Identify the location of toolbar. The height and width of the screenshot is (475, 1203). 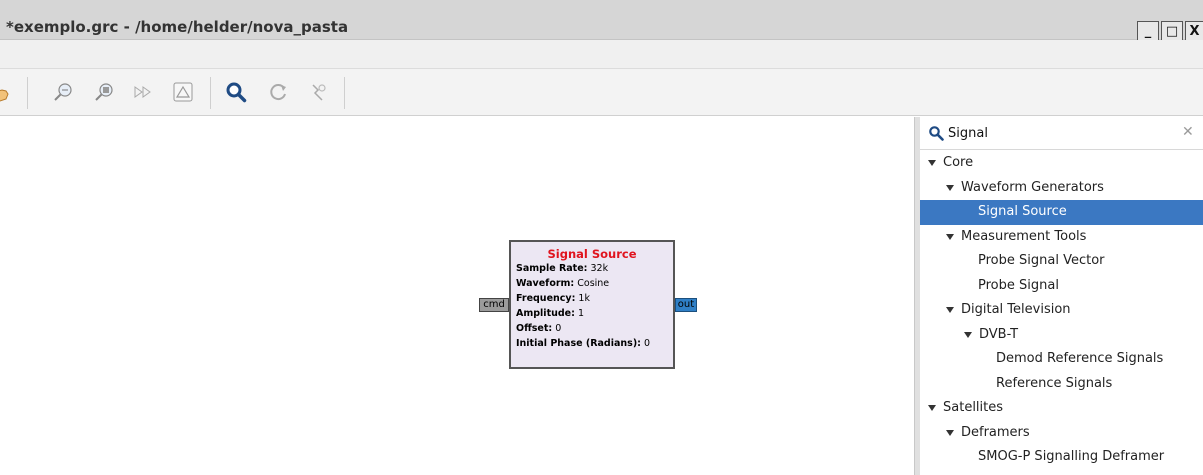
(601, 92).